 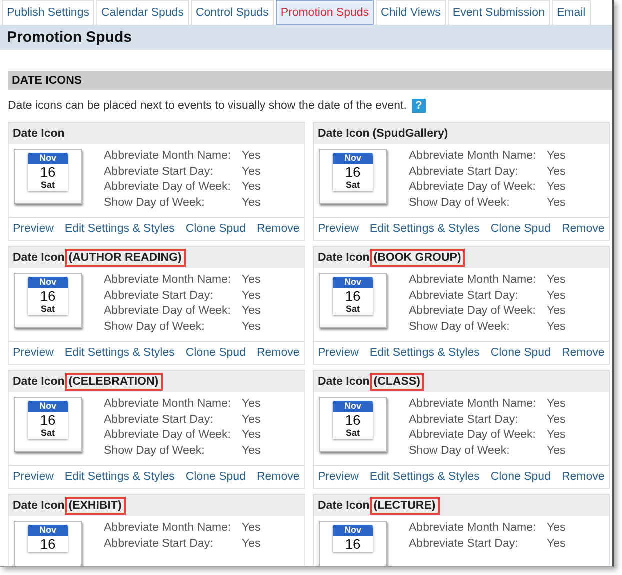 What do you see at coordinates (499, 12) in the screenshot?
I see `tab: Event Submission` at bounding box center [499, 12].